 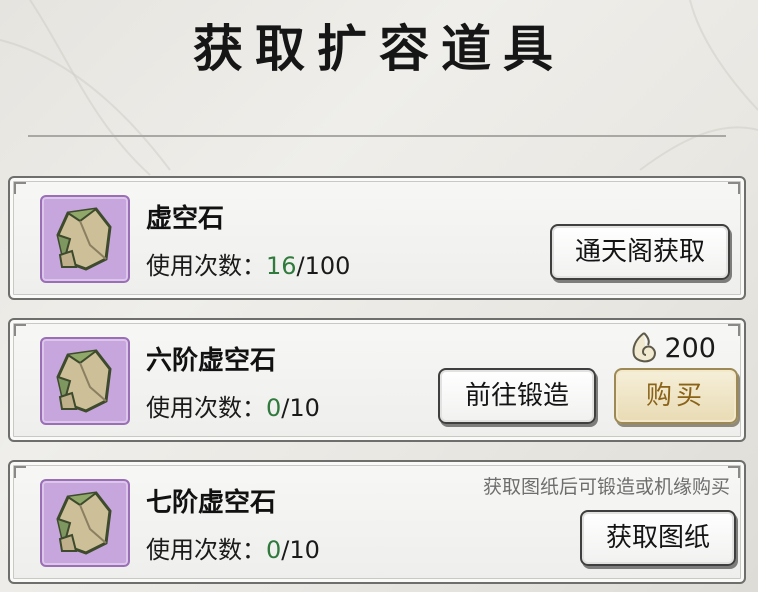 I want to click on usage-count: 使用次数：16/100, so click(x=248, y=263).